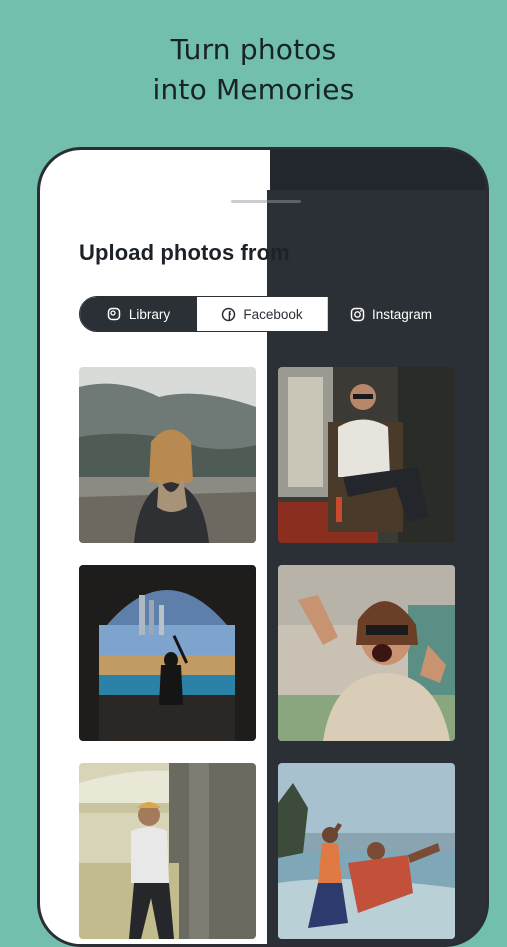  I want to click on facebook-icon, so click(228, 314).